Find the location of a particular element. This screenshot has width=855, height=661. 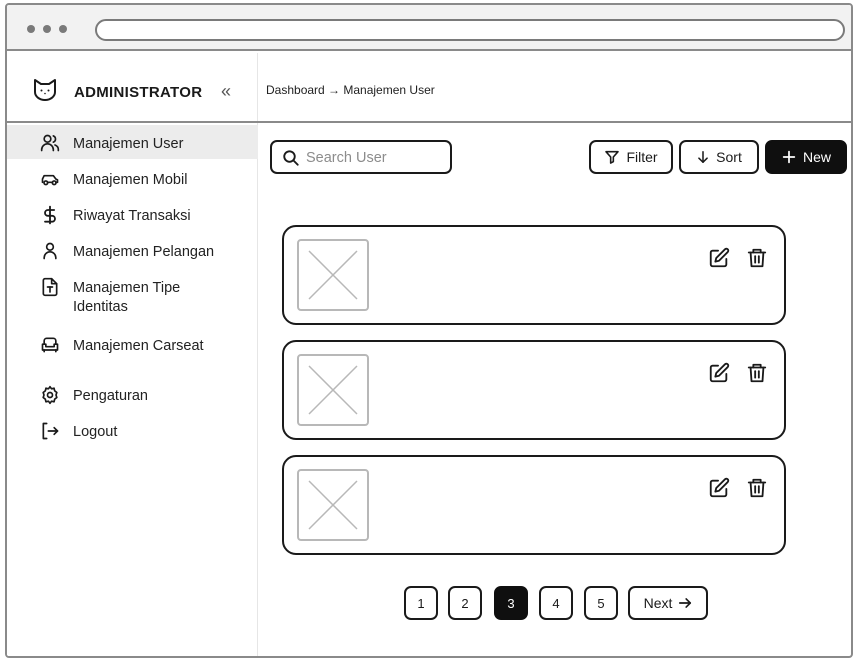

sidebar-item-label-line: Manajemen Tipe is located at coordinates (127, 288).